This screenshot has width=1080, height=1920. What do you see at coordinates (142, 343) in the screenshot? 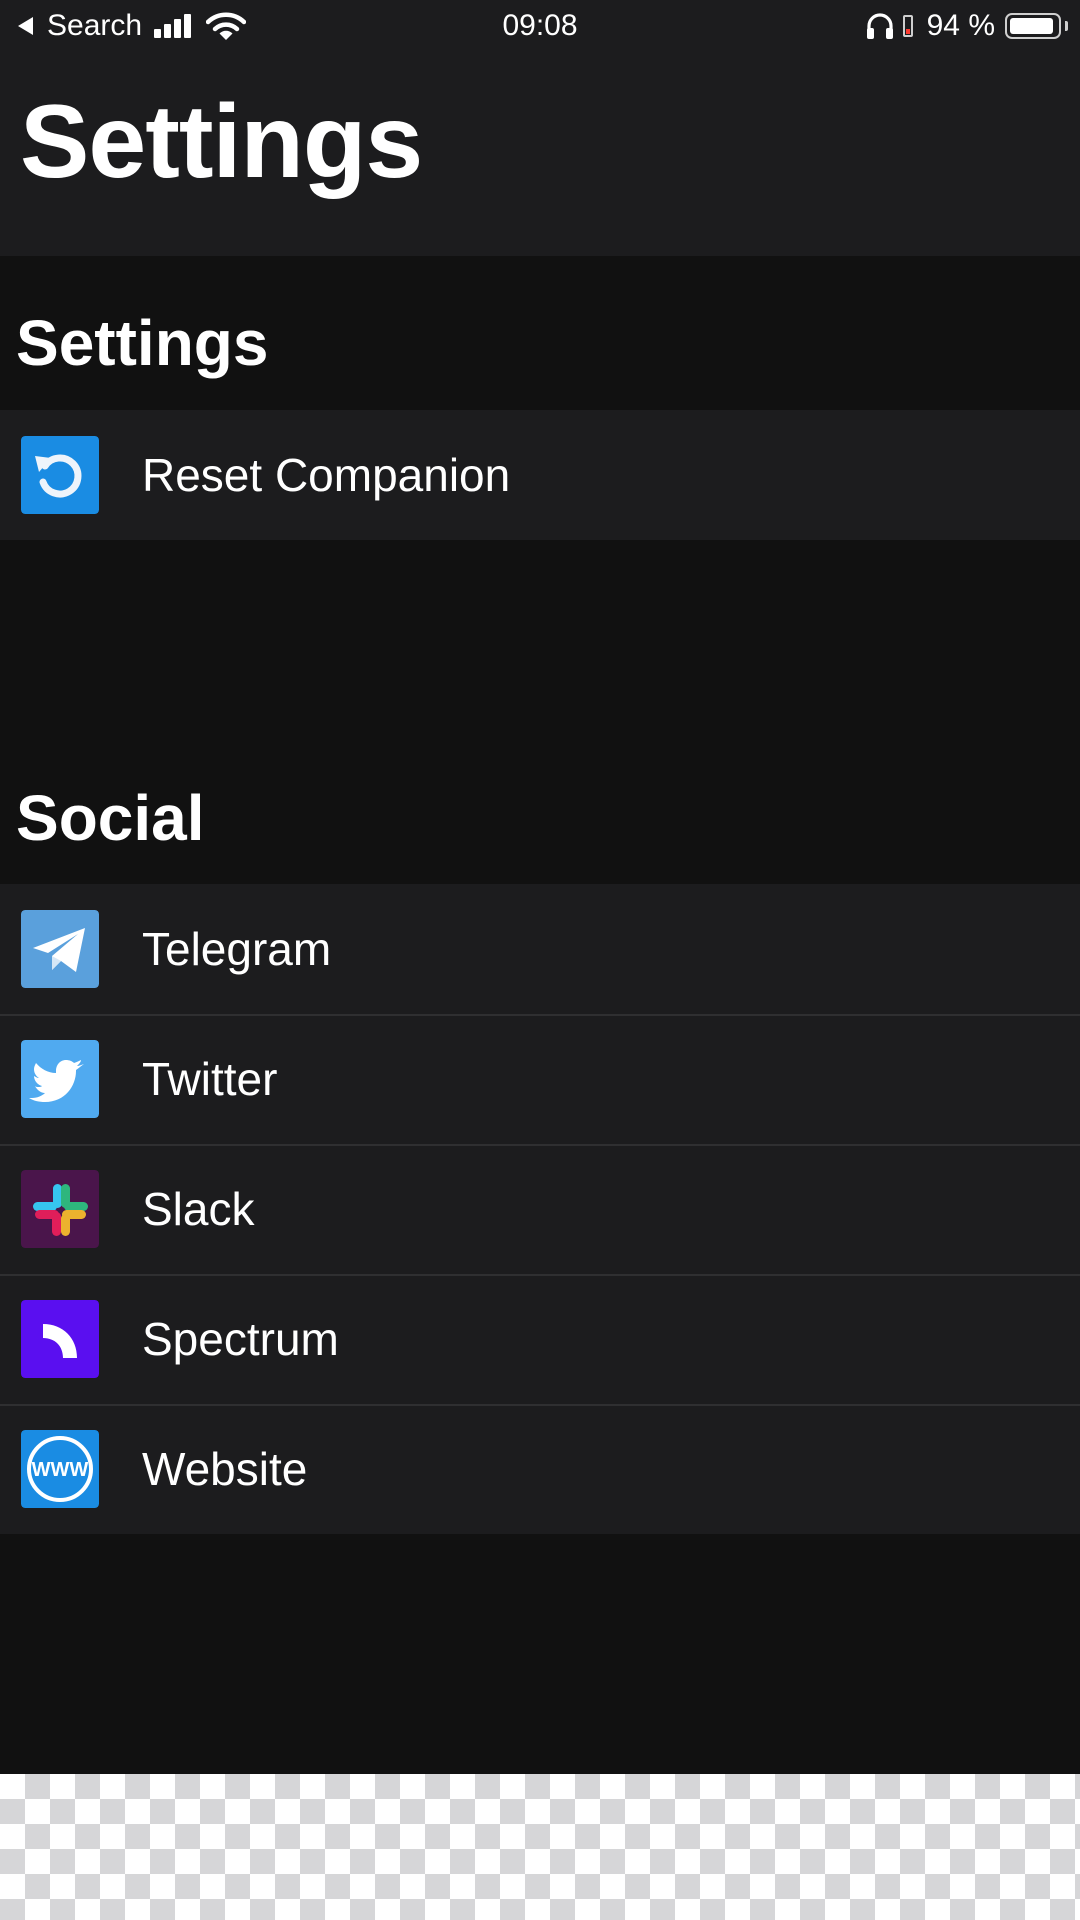
I see `section-title-settings: Settings` at bounding box center [142, 343].